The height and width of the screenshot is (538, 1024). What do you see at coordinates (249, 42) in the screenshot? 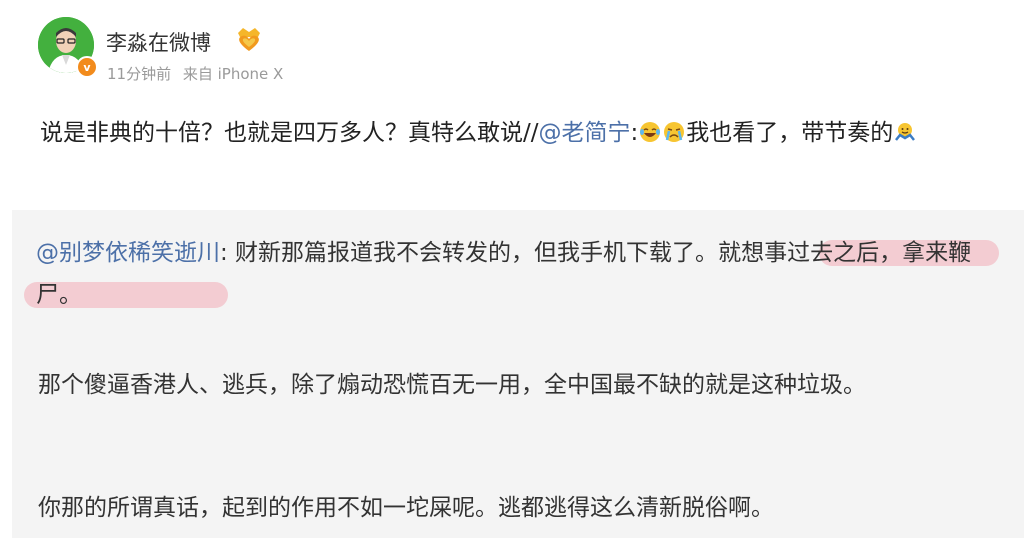
I see `heart-crown-icon` at bounding box center [249, 42].